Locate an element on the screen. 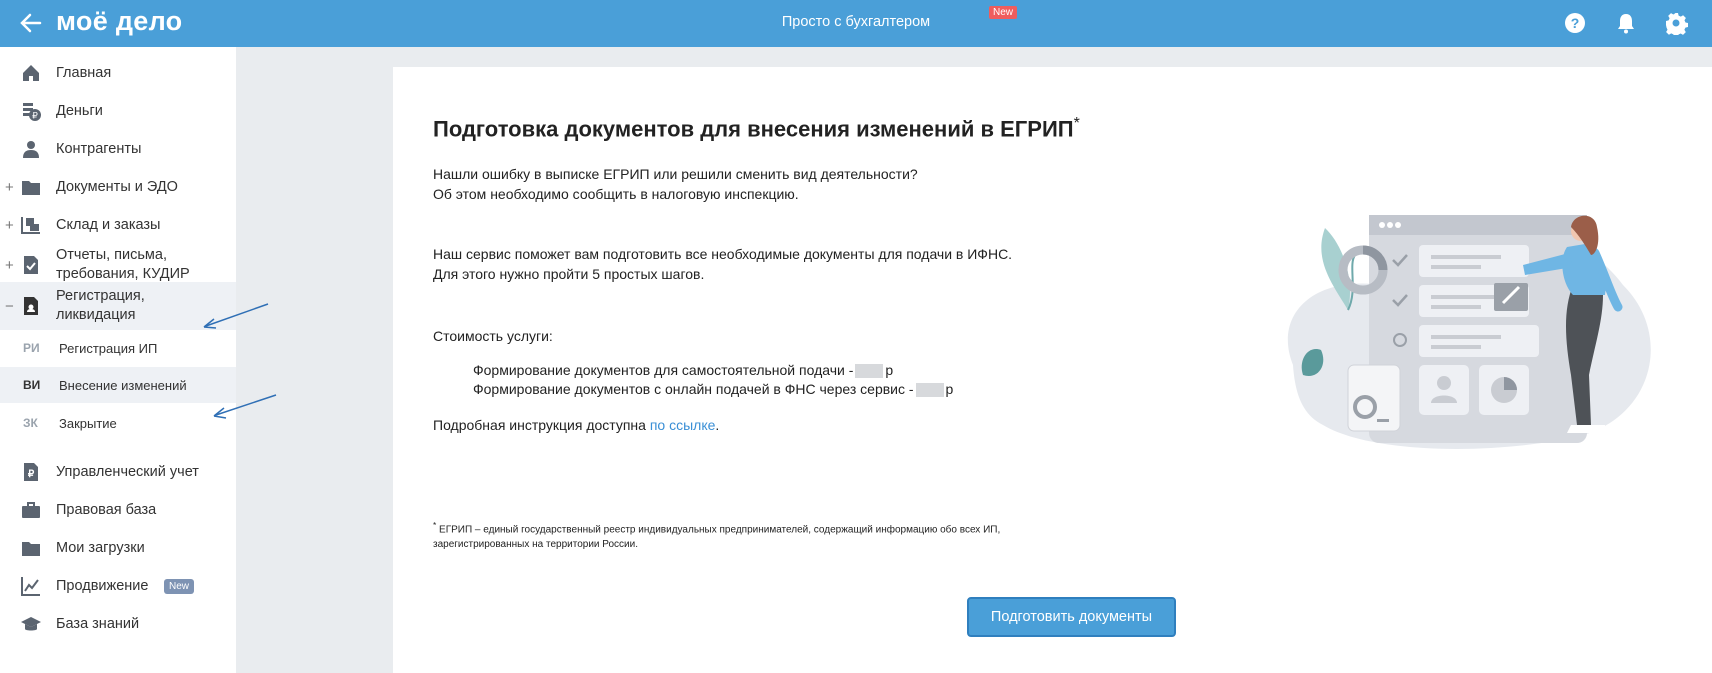  instruction-end: . is located at coordinates (717, 425).